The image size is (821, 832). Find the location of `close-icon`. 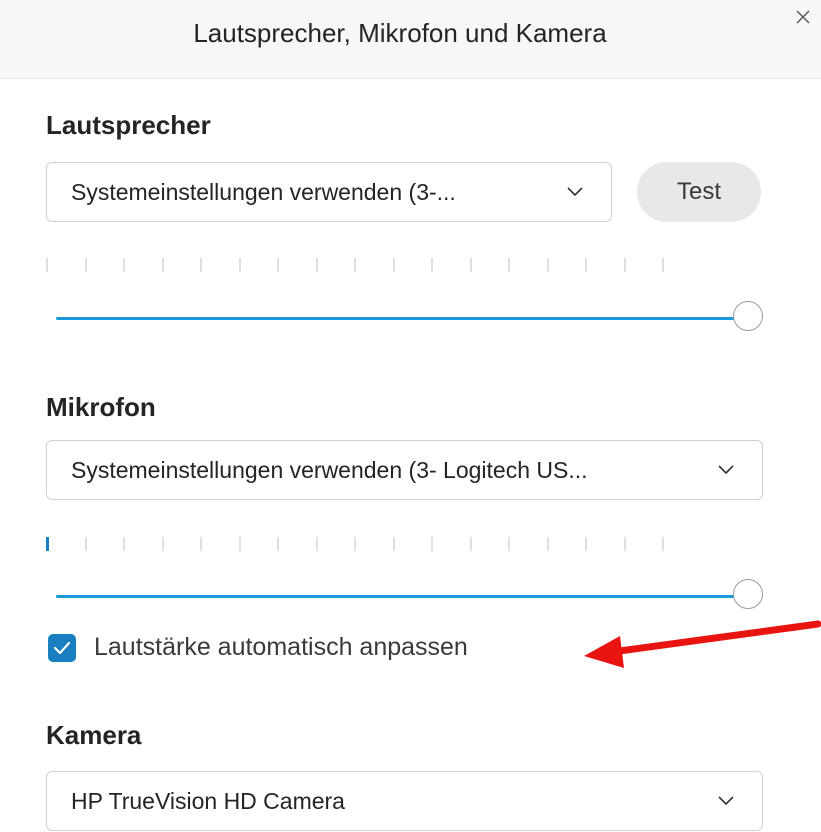

close-icon is located at coordinates (803, 17).